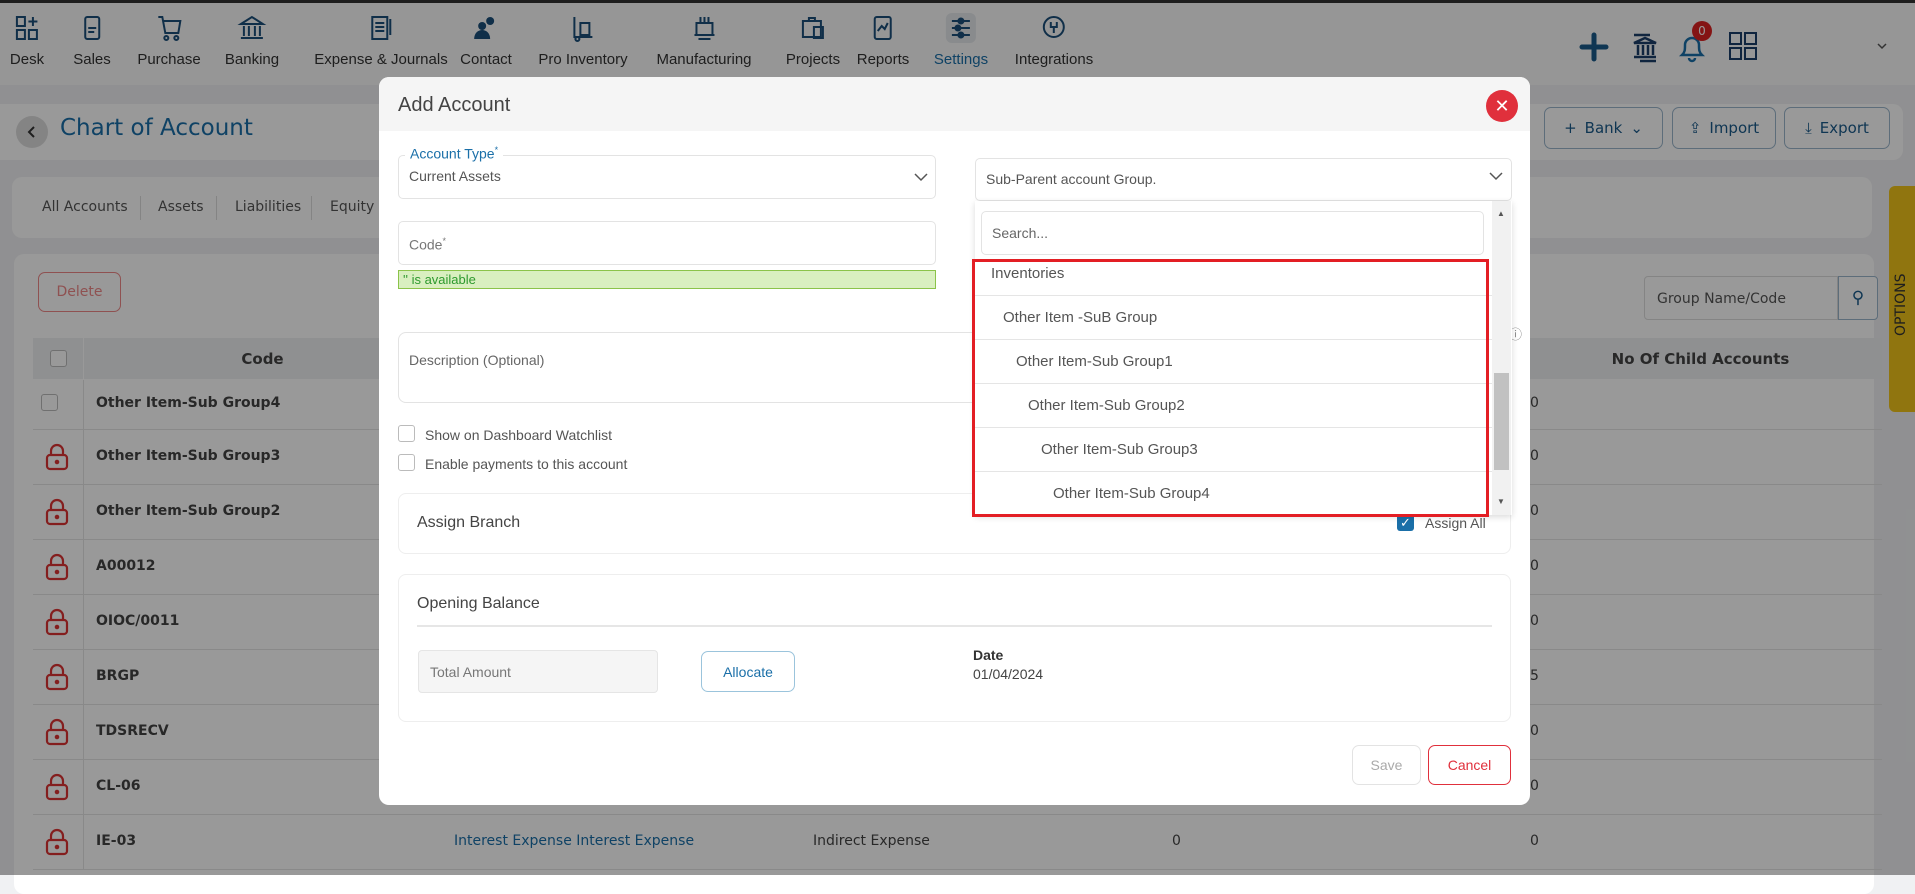 This screenshot has width=1915, height=894. What do you see at coordinates (1501, 213) in the screenshot?
I see `scroll-up-arrow-icon: ▲` at bounding box center [1501, 213].